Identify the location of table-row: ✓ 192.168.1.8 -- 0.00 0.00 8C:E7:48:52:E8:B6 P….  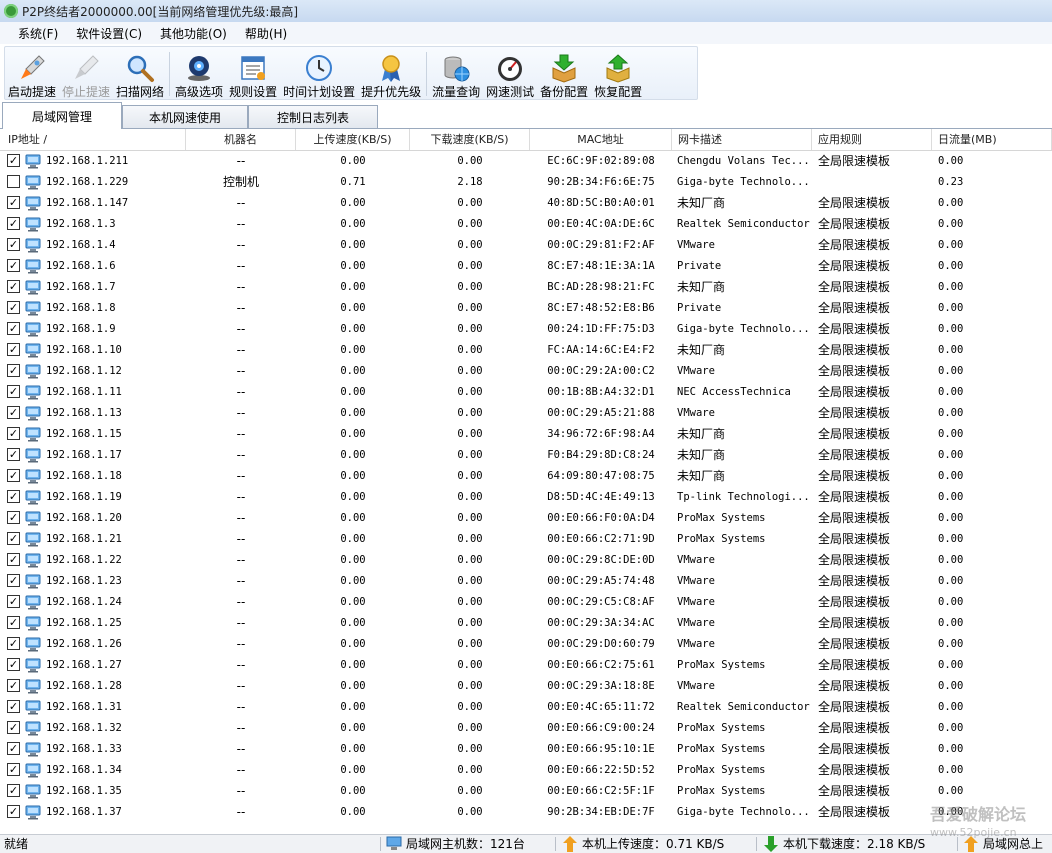
(526, 308).